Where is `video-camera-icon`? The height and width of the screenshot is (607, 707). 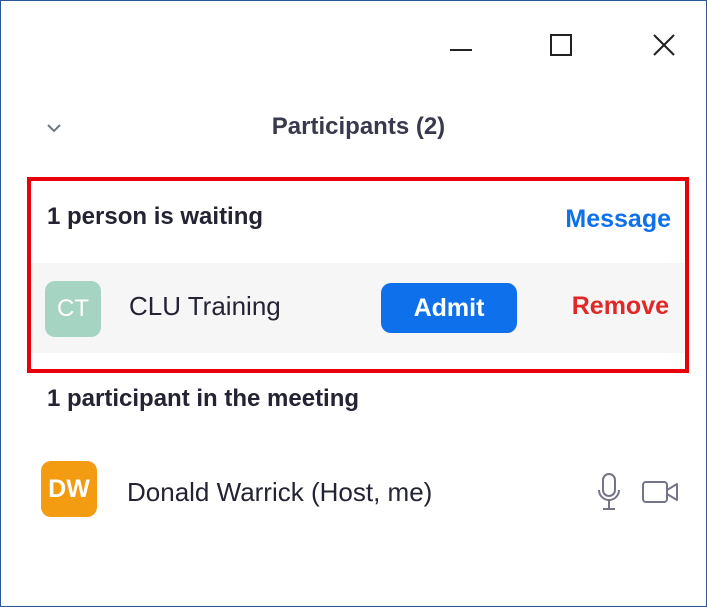 video-camera-icon is located at coordinates (661, 492).